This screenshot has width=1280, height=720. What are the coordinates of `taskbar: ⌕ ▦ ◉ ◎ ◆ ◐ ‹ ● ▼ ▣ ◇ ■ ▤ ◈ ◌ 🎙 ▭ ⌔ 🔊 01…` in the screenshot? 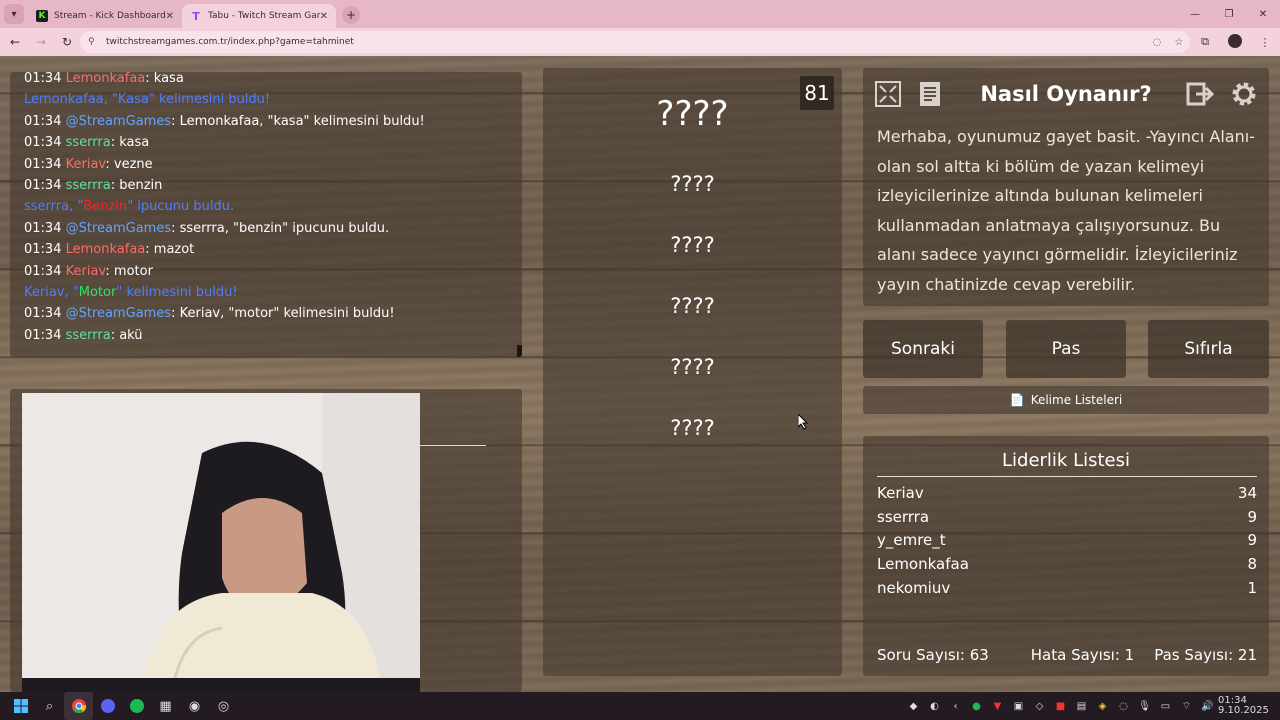 It's located at (640, 706).